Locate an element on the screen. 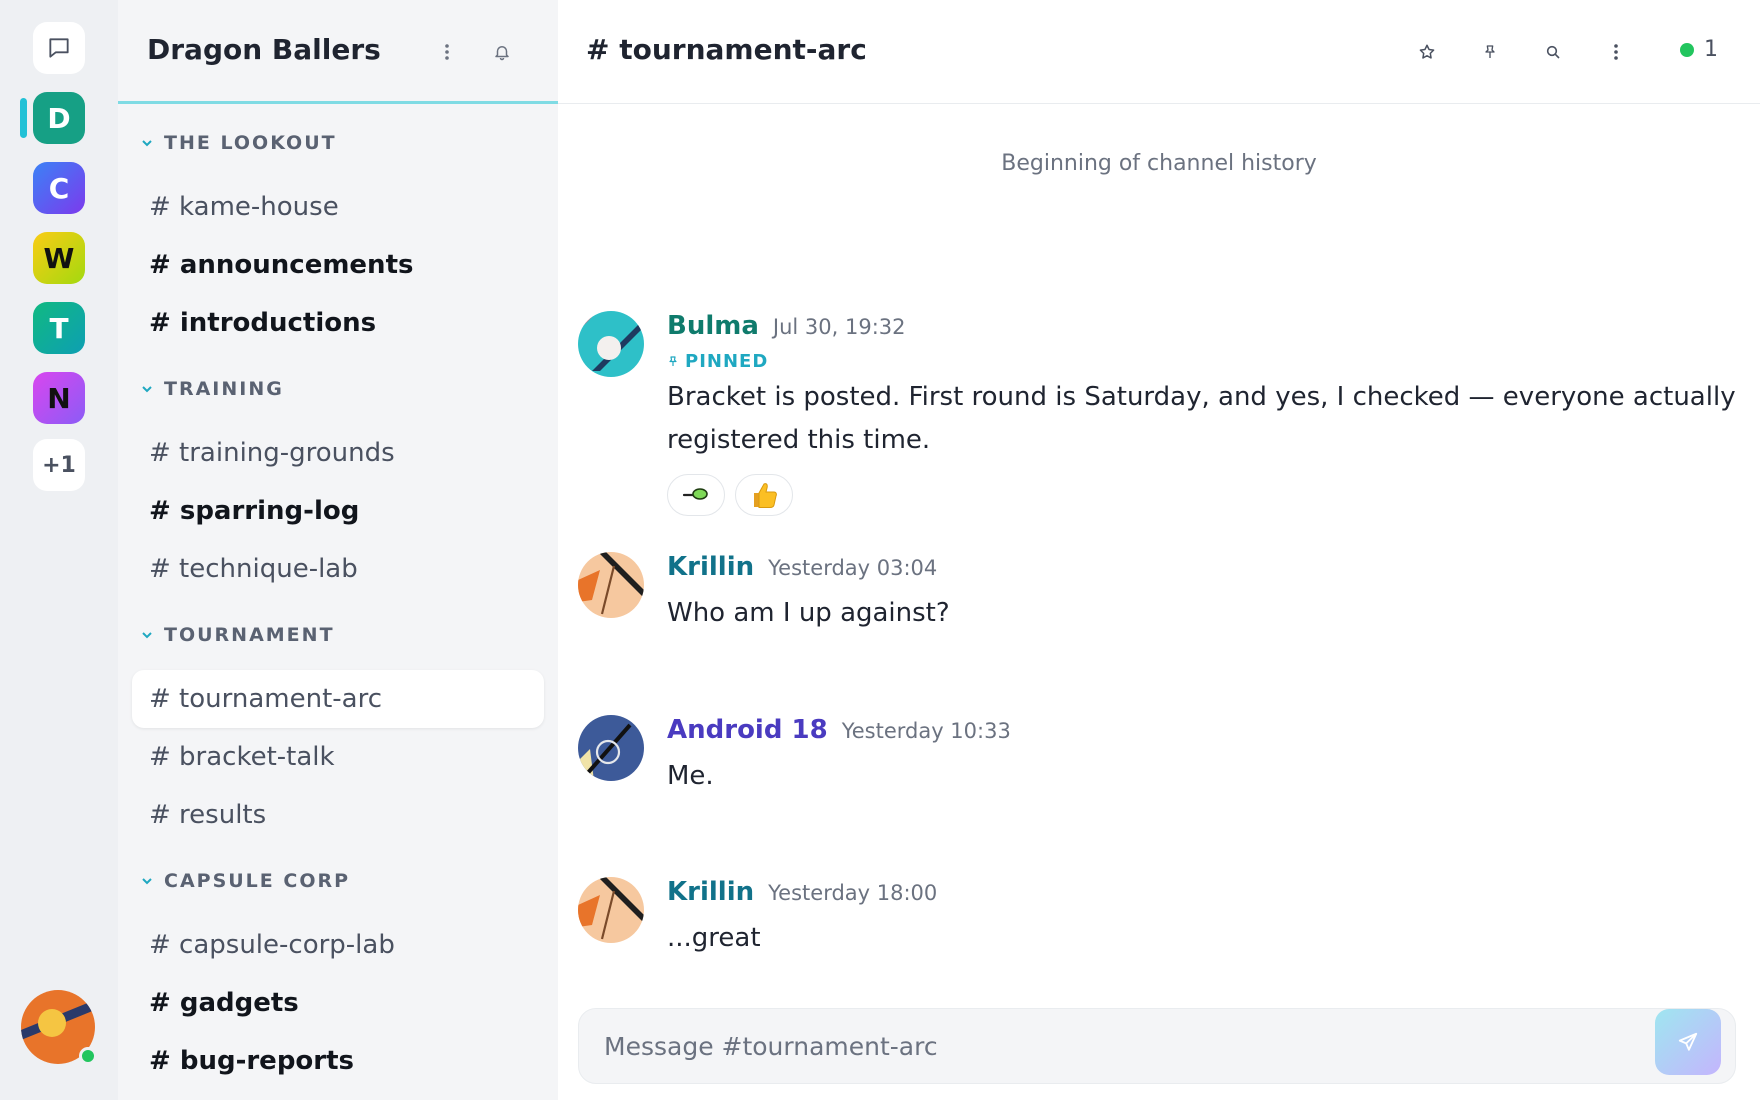 Image resolution: width=1760 pixels, height=1100 pixels. star-icon is located at coordinates (1427, 51).